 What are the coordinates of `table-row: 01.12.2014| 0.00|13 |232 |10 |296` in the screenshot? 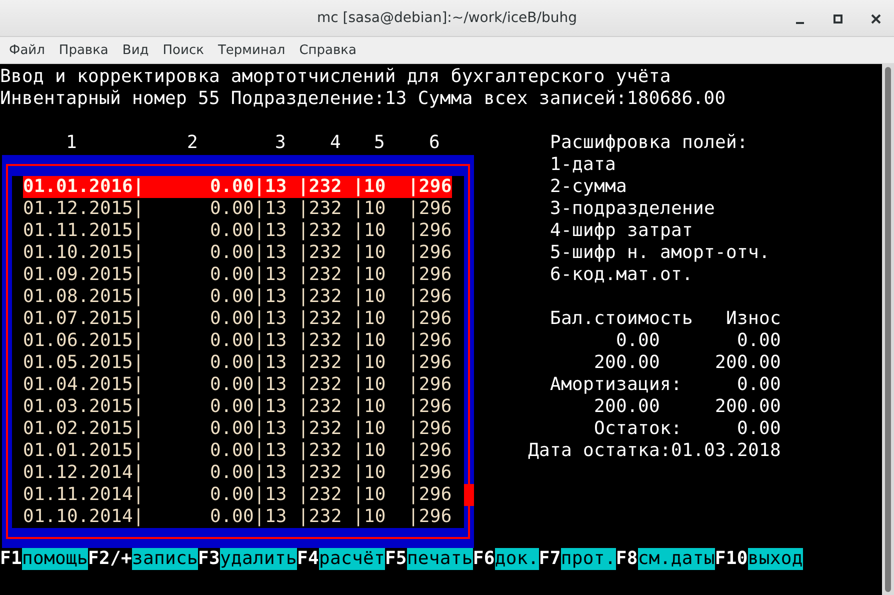 It's located at (237, 473).